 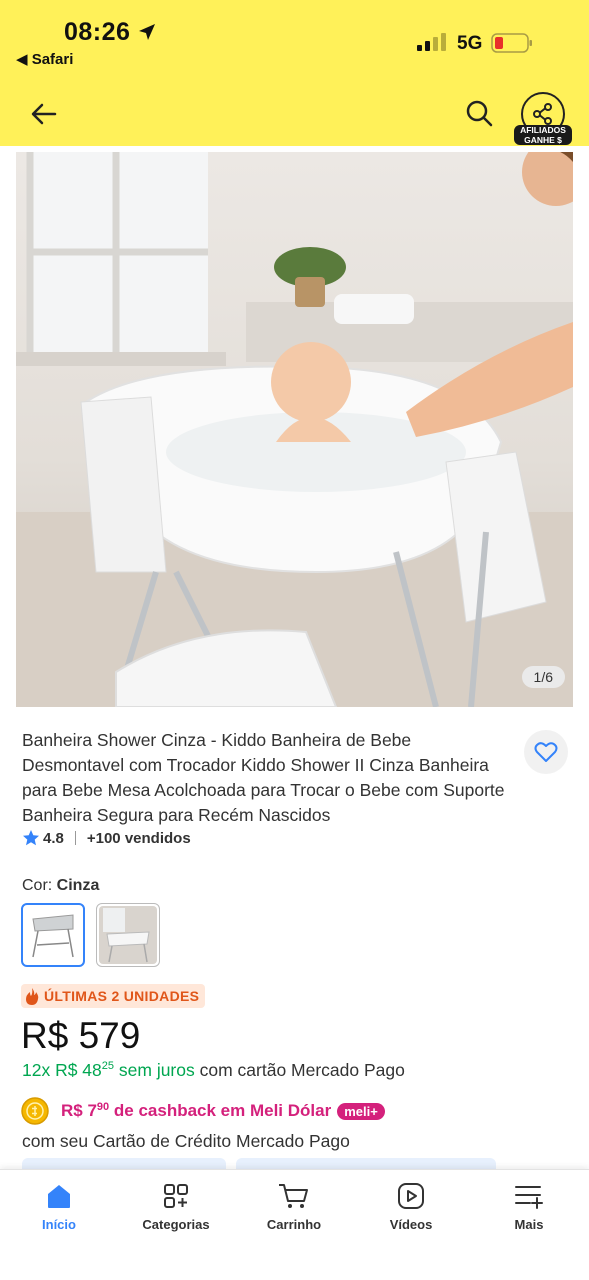 What do you see at coordinates (78, 885) in the screenshot?
I see `color-value: Cinza` at bounding box center [78, 885].